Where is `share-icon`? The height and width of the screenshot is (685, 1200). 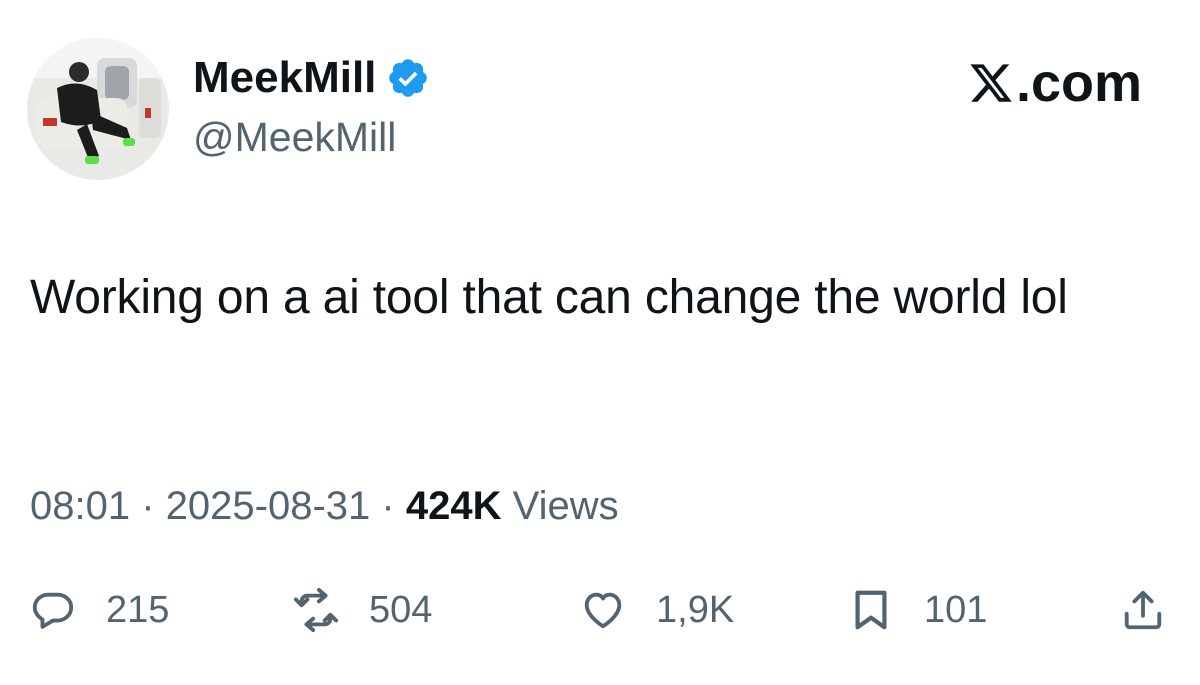 share-icon is located at coordinates (1143, 610).